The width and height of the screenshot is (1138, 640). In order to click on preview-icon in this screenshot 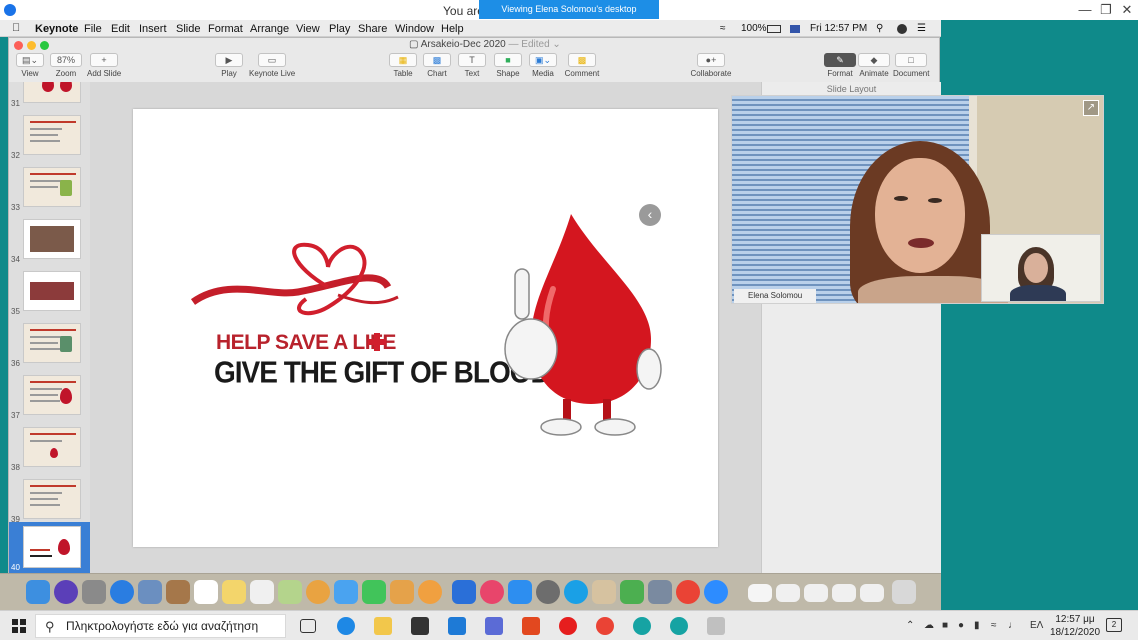, I will do `click(150, 592)`.